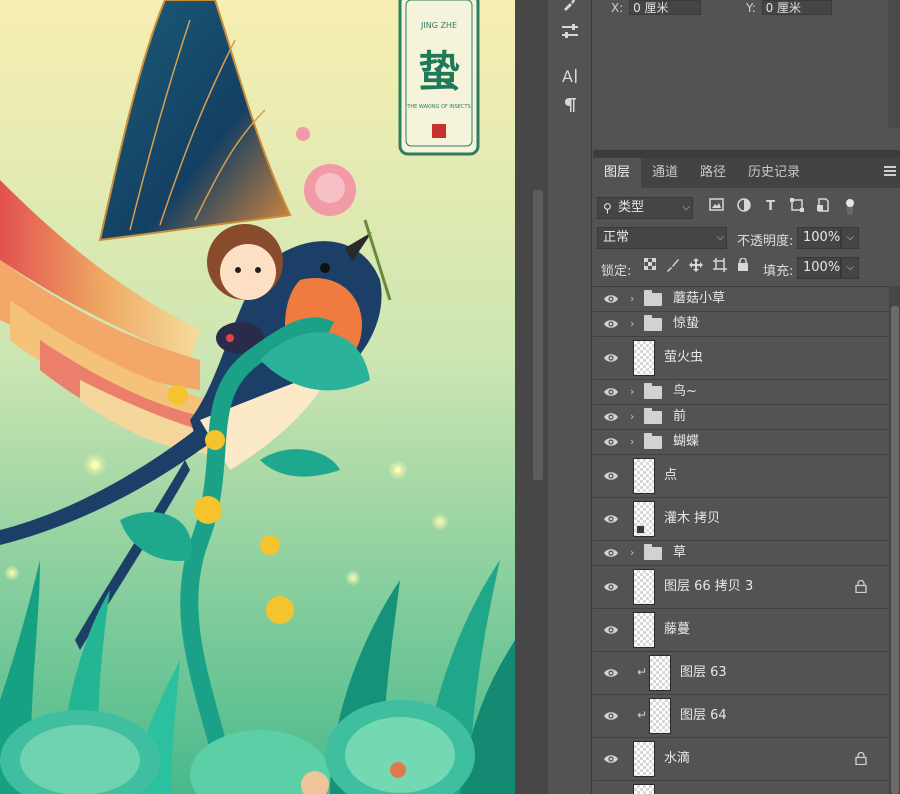  Describe the element at coordinates (665, 7) in the screenshot. I see `x-input` at that location.